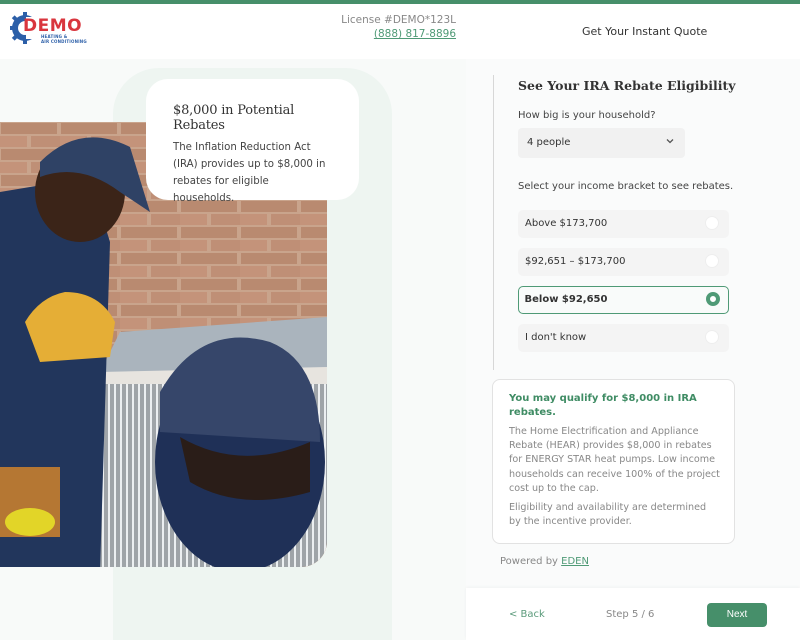 Image resolution: width=800 pixels, height=640 pixels. Describe the element at coordinates (556, 337) in the screenshot. I see `option-label: I don't know` at that location.